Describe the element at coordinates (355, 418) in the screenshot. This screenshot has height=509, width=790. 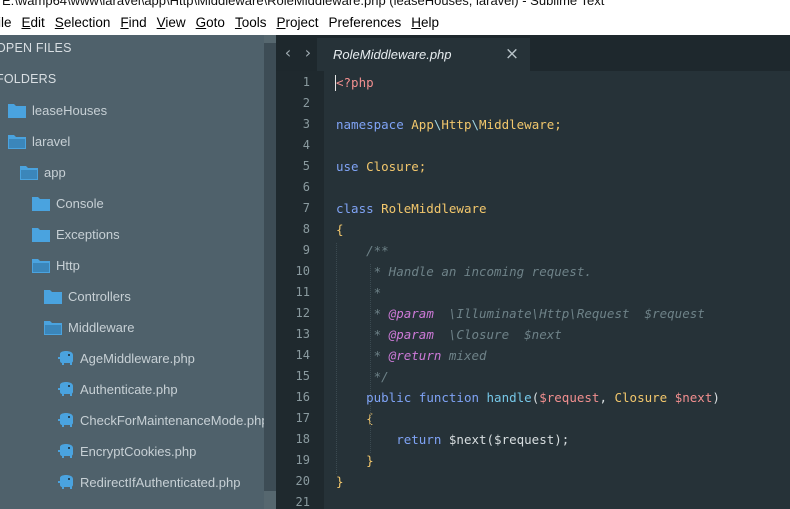
I see `code-line: {` at that location.